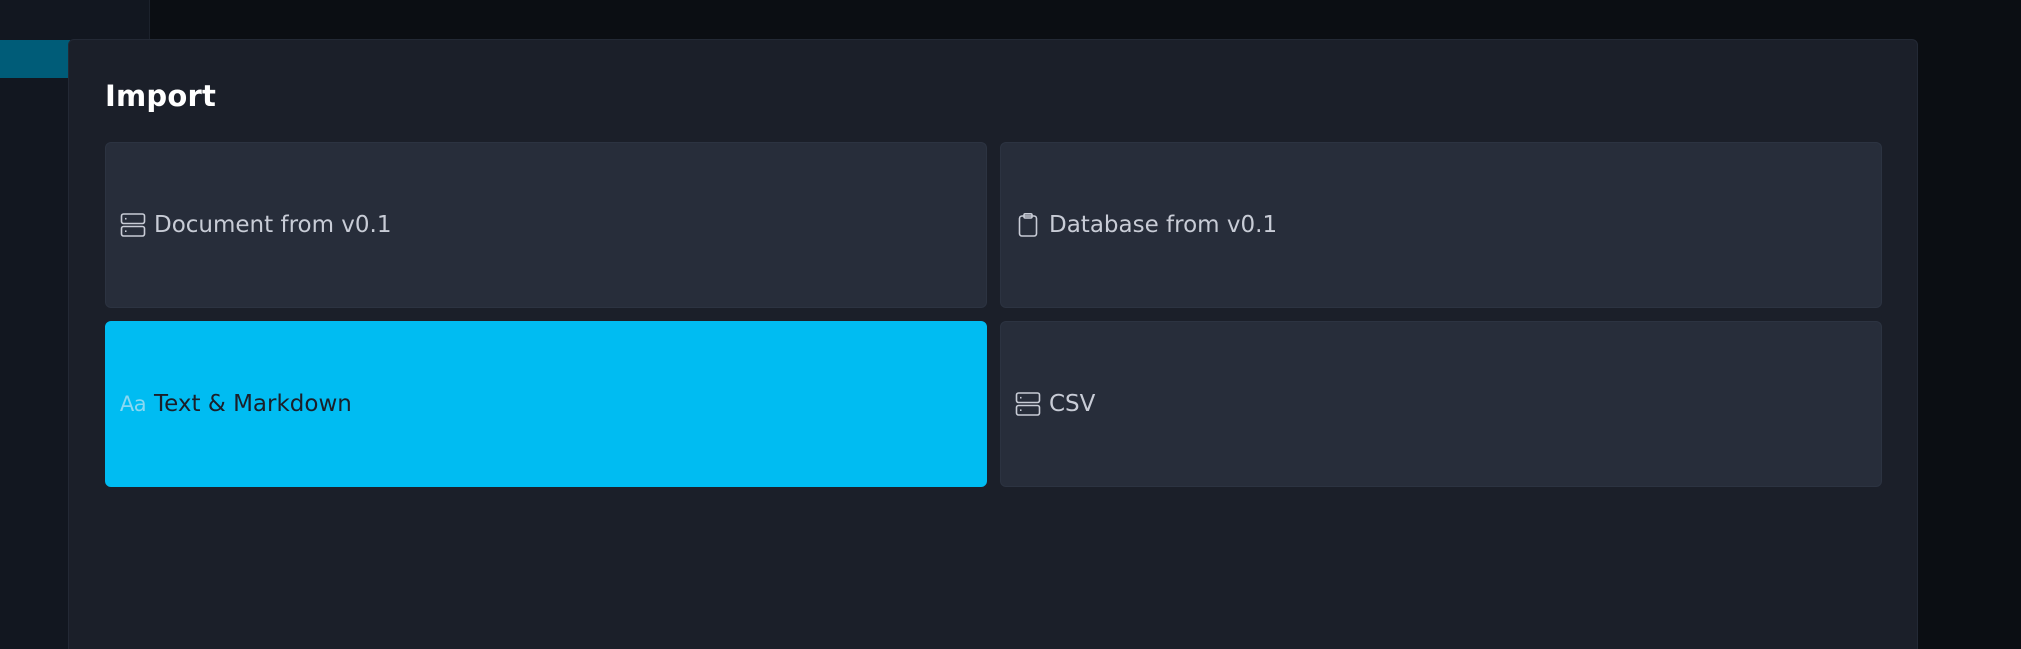  I want to click on import-csv-option: CSV, so click(1441, 404).